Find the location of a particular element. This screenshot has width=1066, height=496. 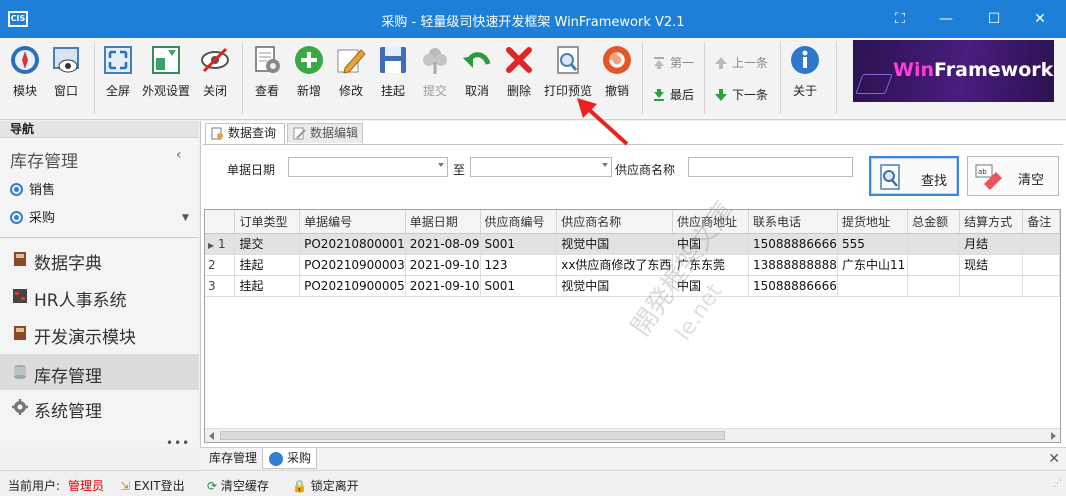

column-header: 联系电话 is located at coordinates (793, 222).